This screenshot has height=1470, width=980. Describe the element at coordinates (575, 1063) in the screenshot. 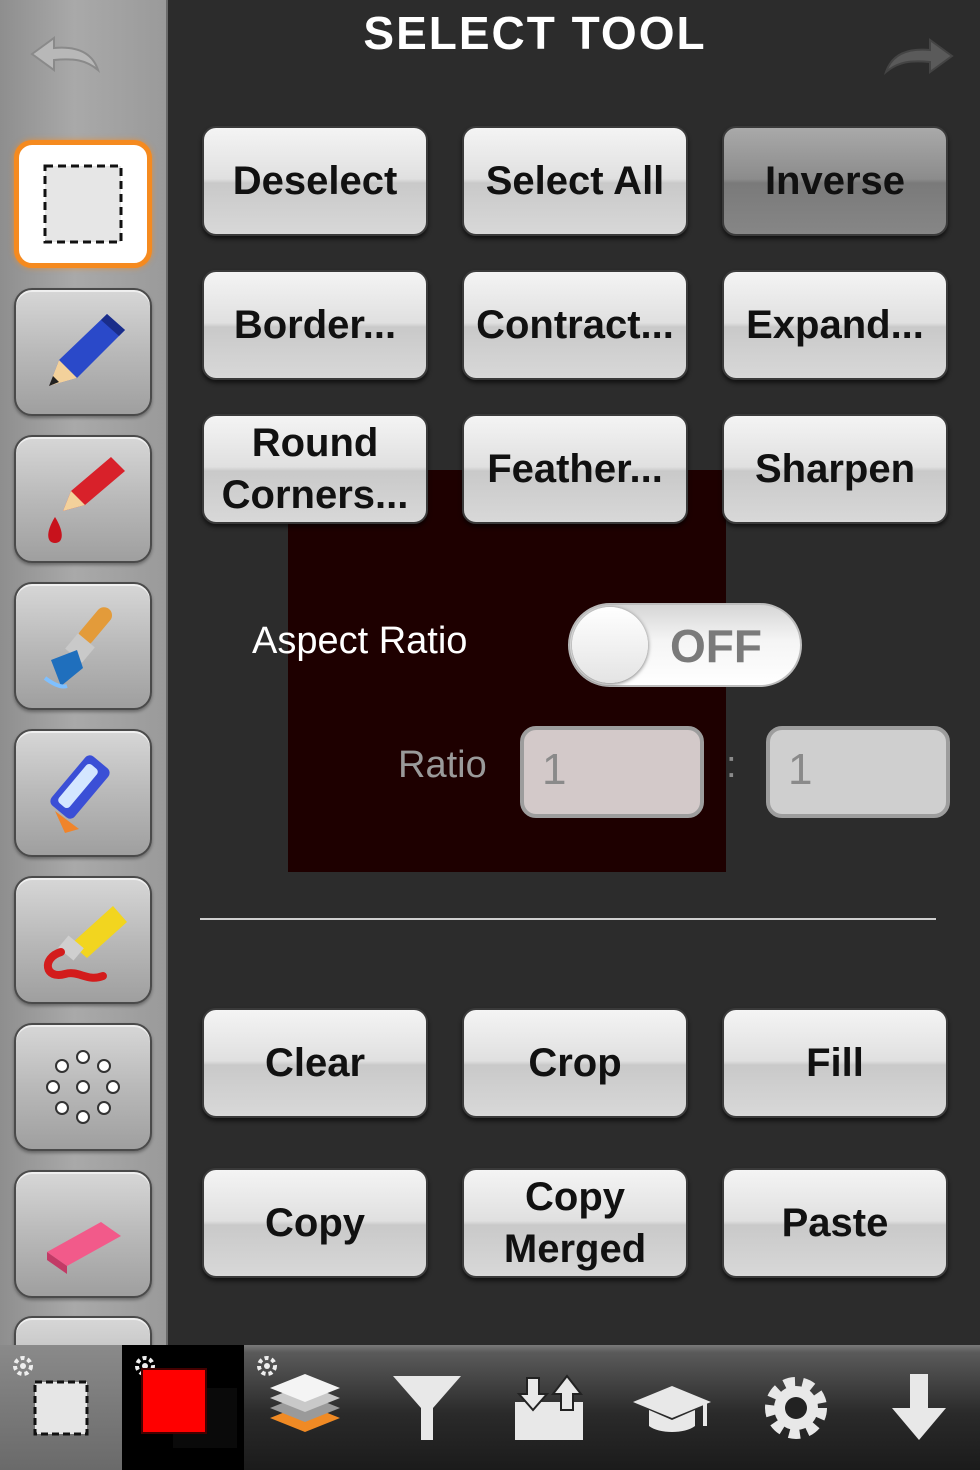

I see `crop-button: Crop` at that location.